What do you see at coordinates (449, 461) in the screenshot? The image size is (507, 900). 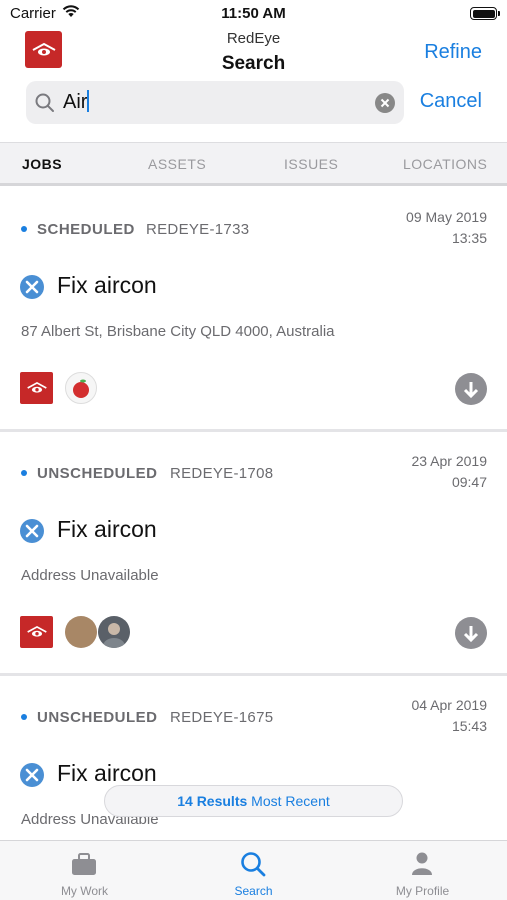 I see `job-date: 23 Apr 2019` at bounding box center [449, 461].